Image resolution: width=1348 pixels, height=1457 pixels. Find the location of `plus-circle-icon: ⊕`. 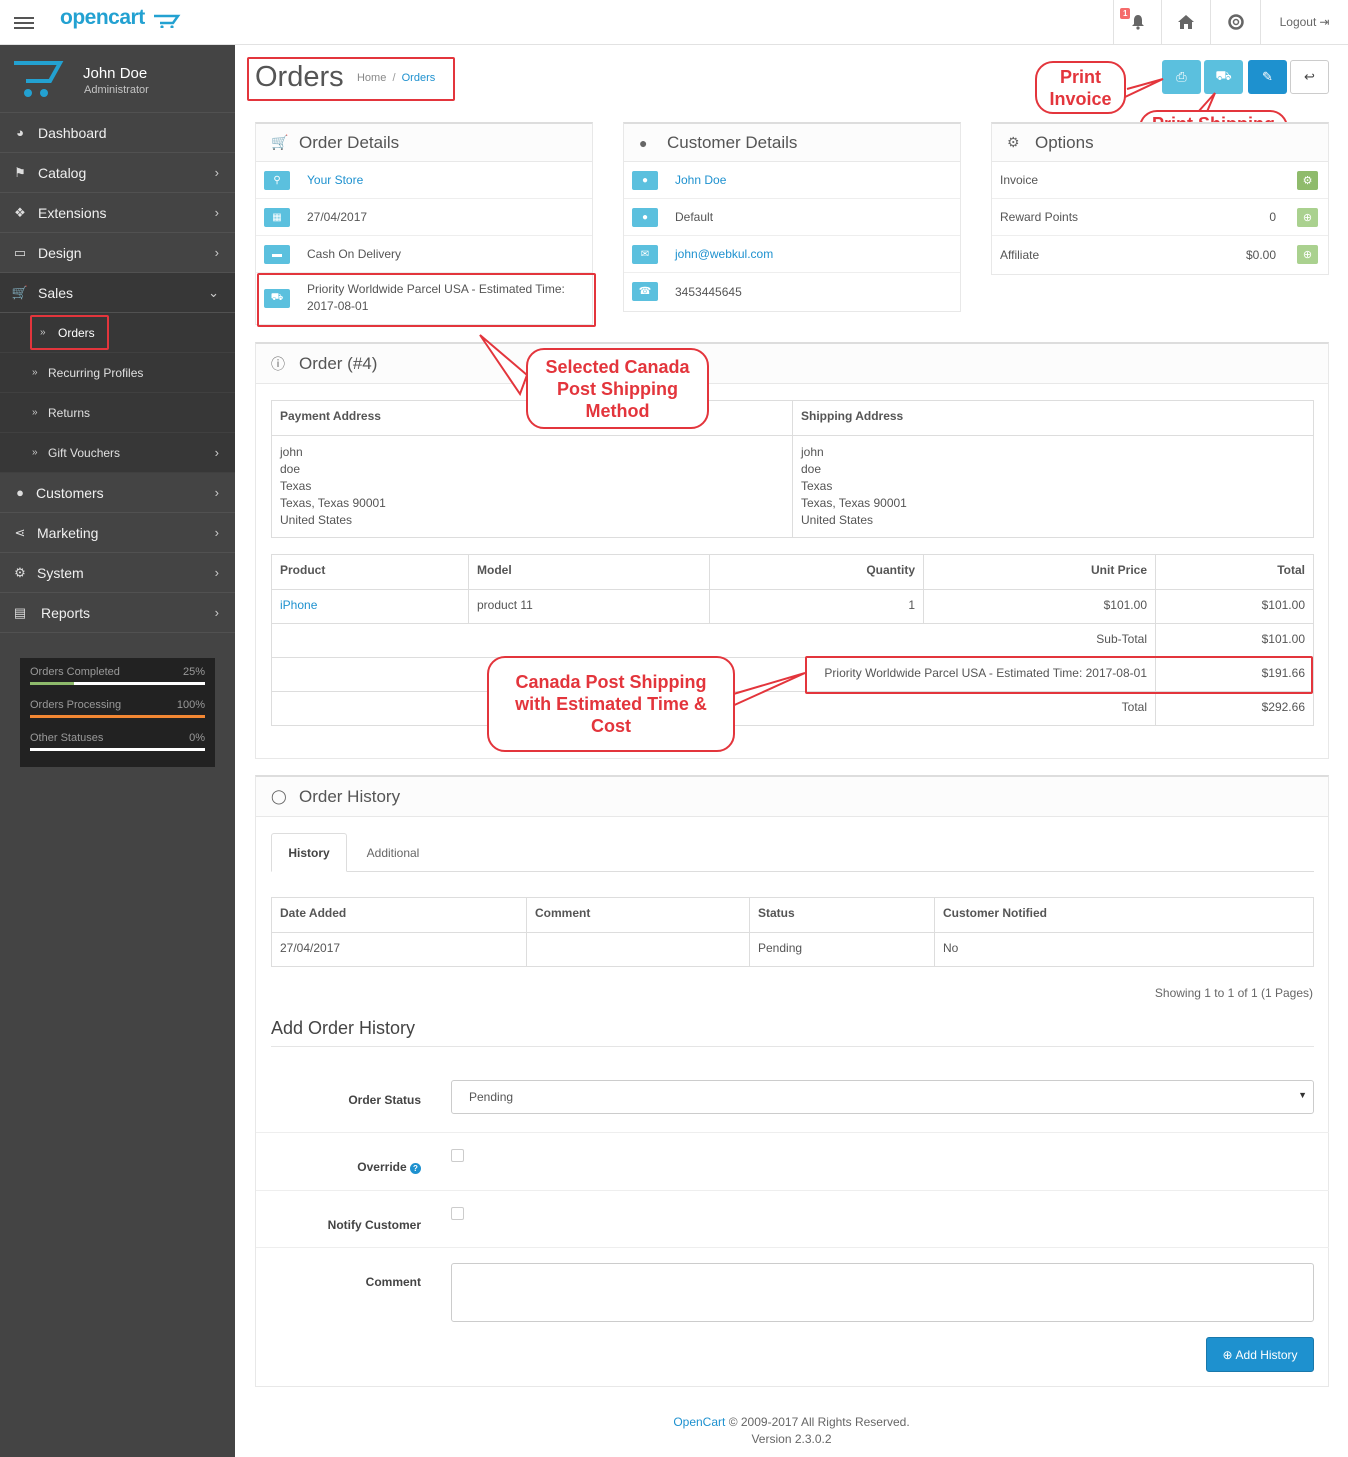

plus-circle-icon: ⊕ is located at coordinates (1227, 1354).